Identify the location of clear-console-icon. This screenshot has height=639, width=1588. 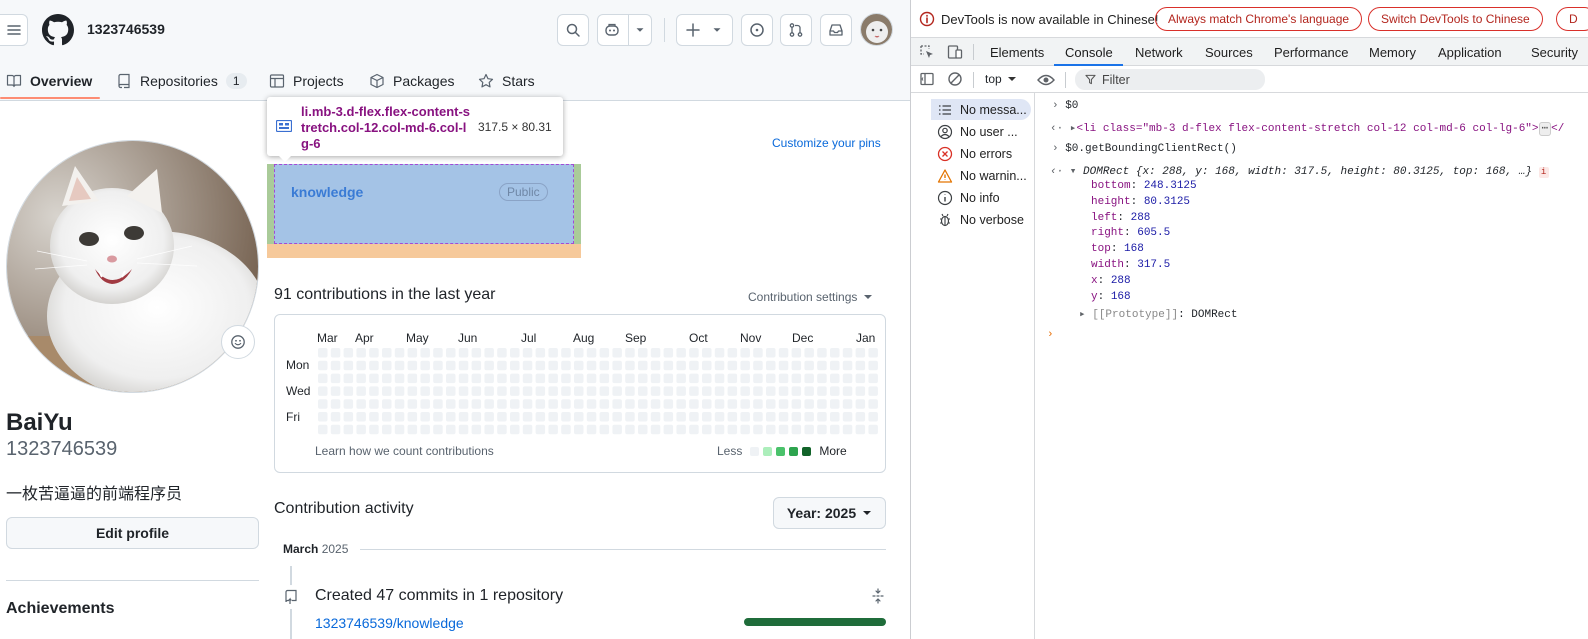
(955, 79).